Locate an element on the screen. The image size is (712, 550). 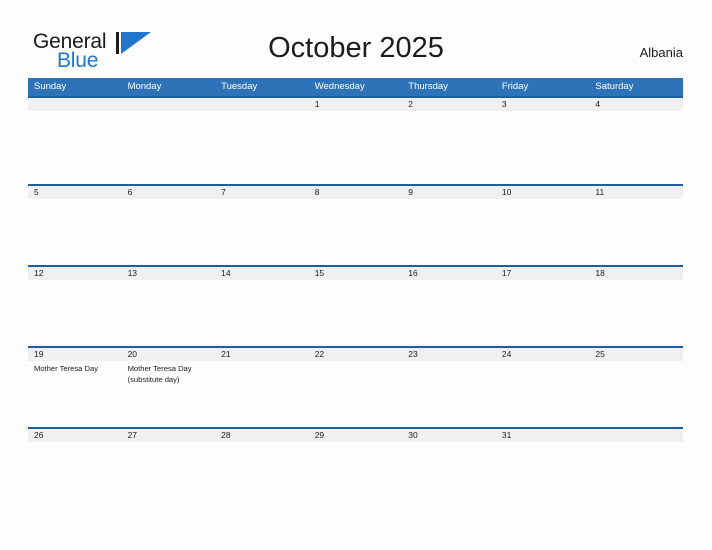
day-number: 19 is located at coordinates (75, 354).